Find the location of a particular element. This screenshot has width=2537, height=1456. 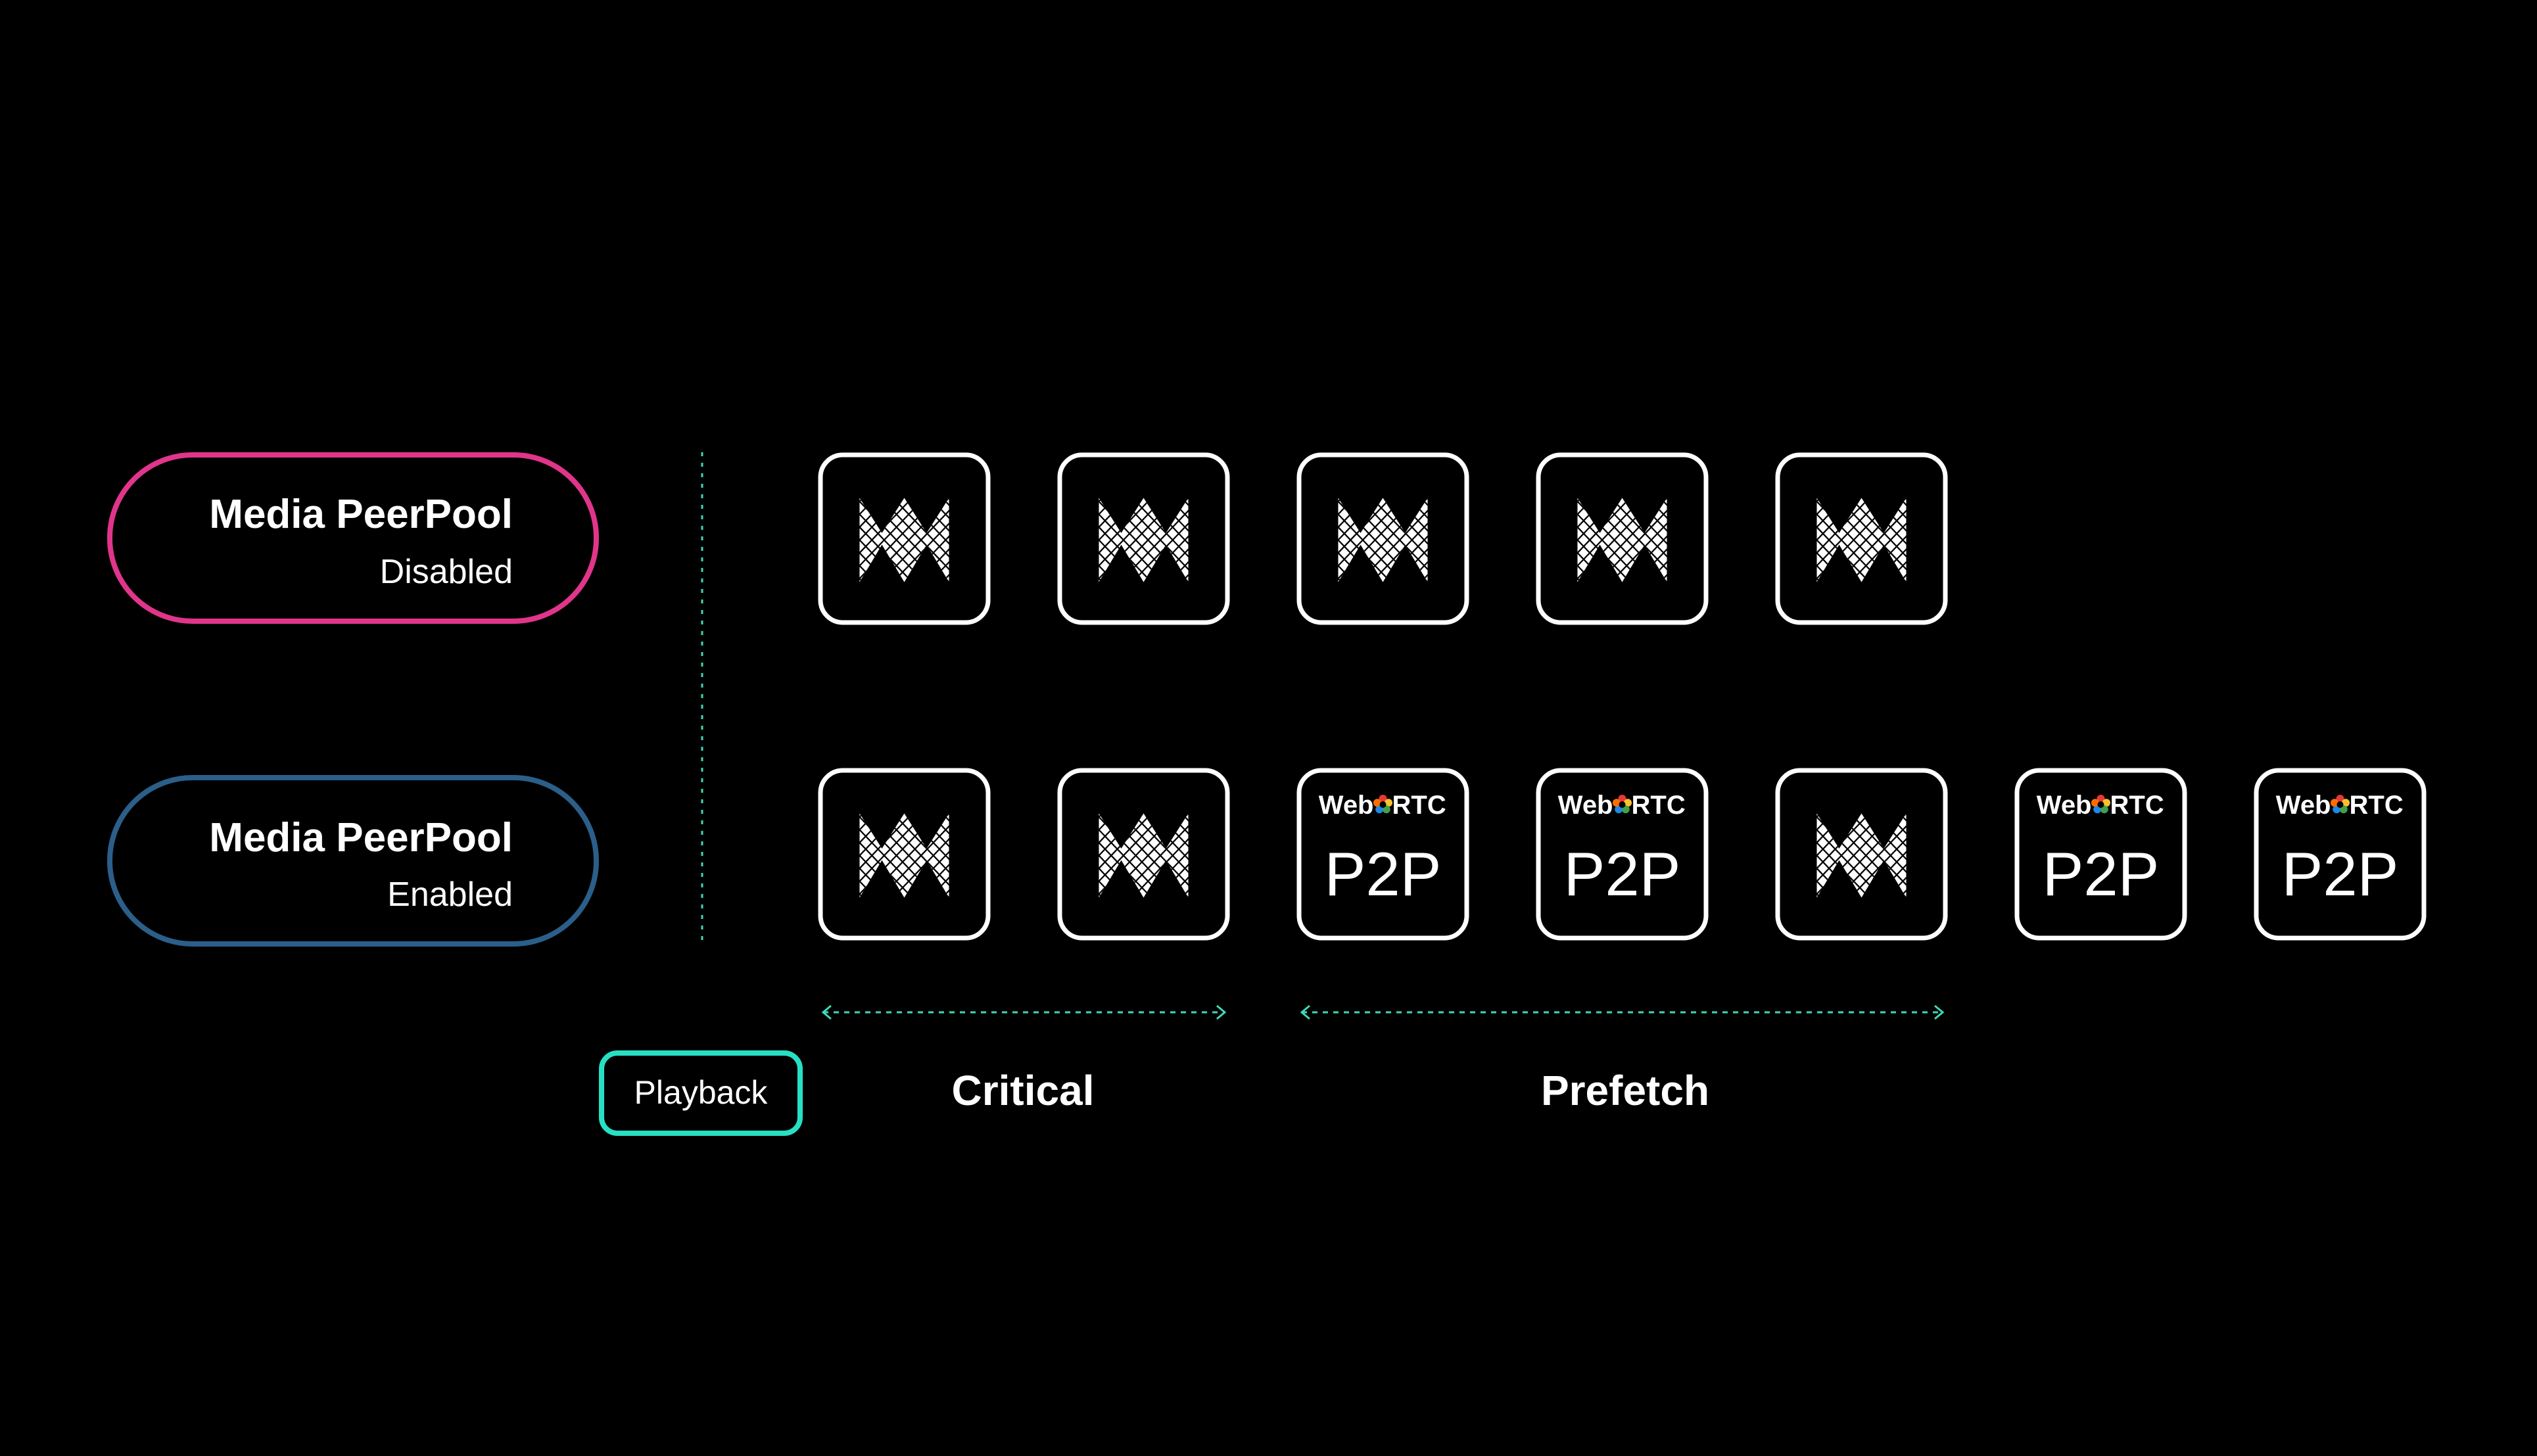

mode-status: Enabled is located at coordinates (450, 895).